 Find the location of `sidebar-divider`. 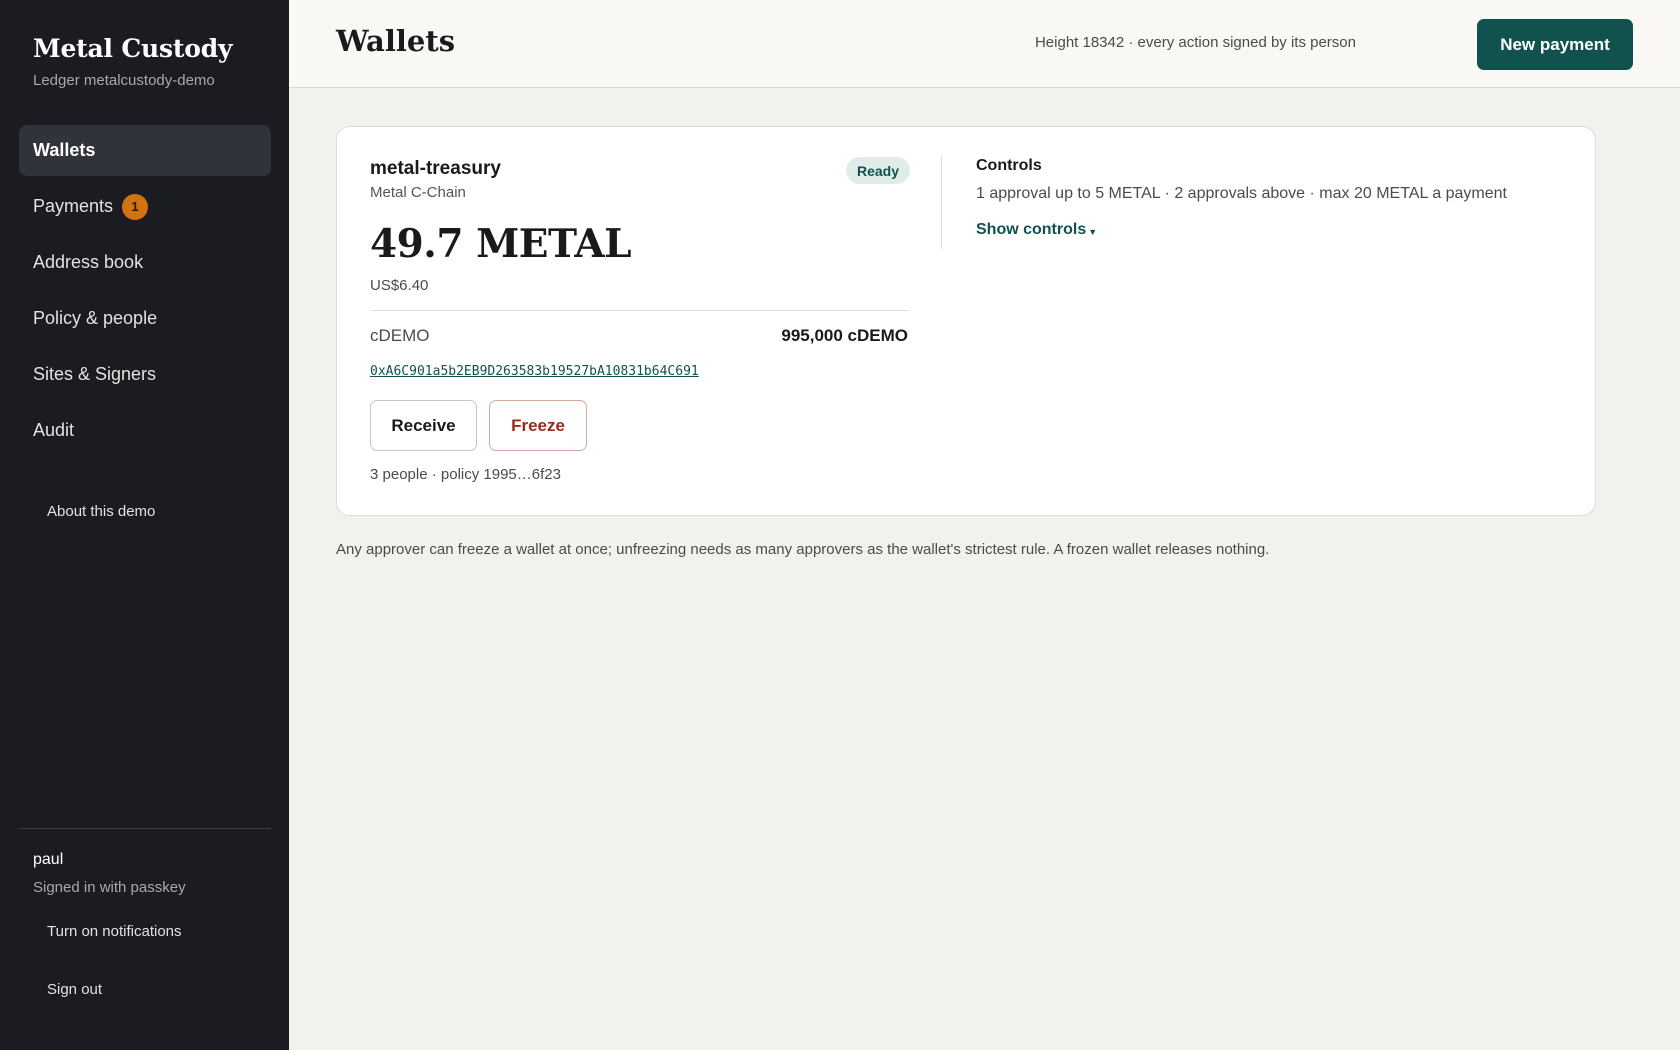

sidebar-divider is located at coordinates (145, 828).